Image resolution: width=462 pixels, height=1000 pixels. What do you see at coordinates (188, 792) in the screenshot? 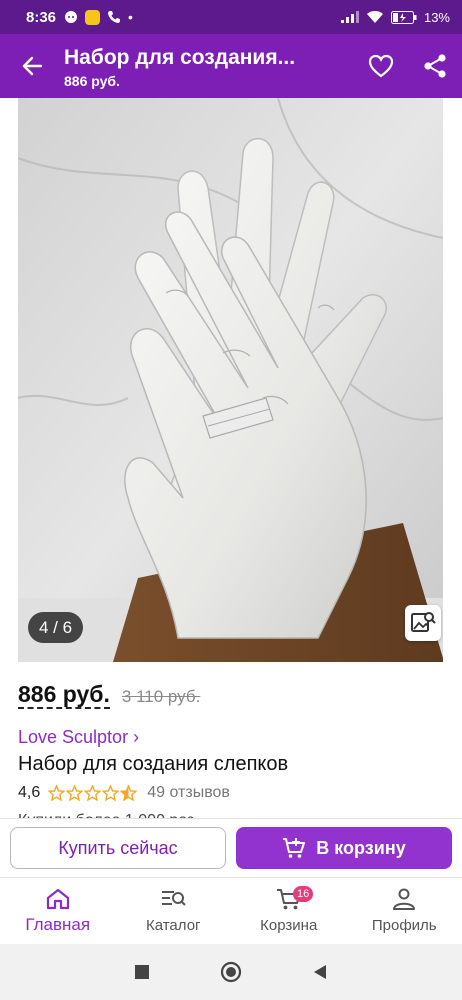
I see `reviews-count: 49 отзывов` at bounding box center [188, 792].